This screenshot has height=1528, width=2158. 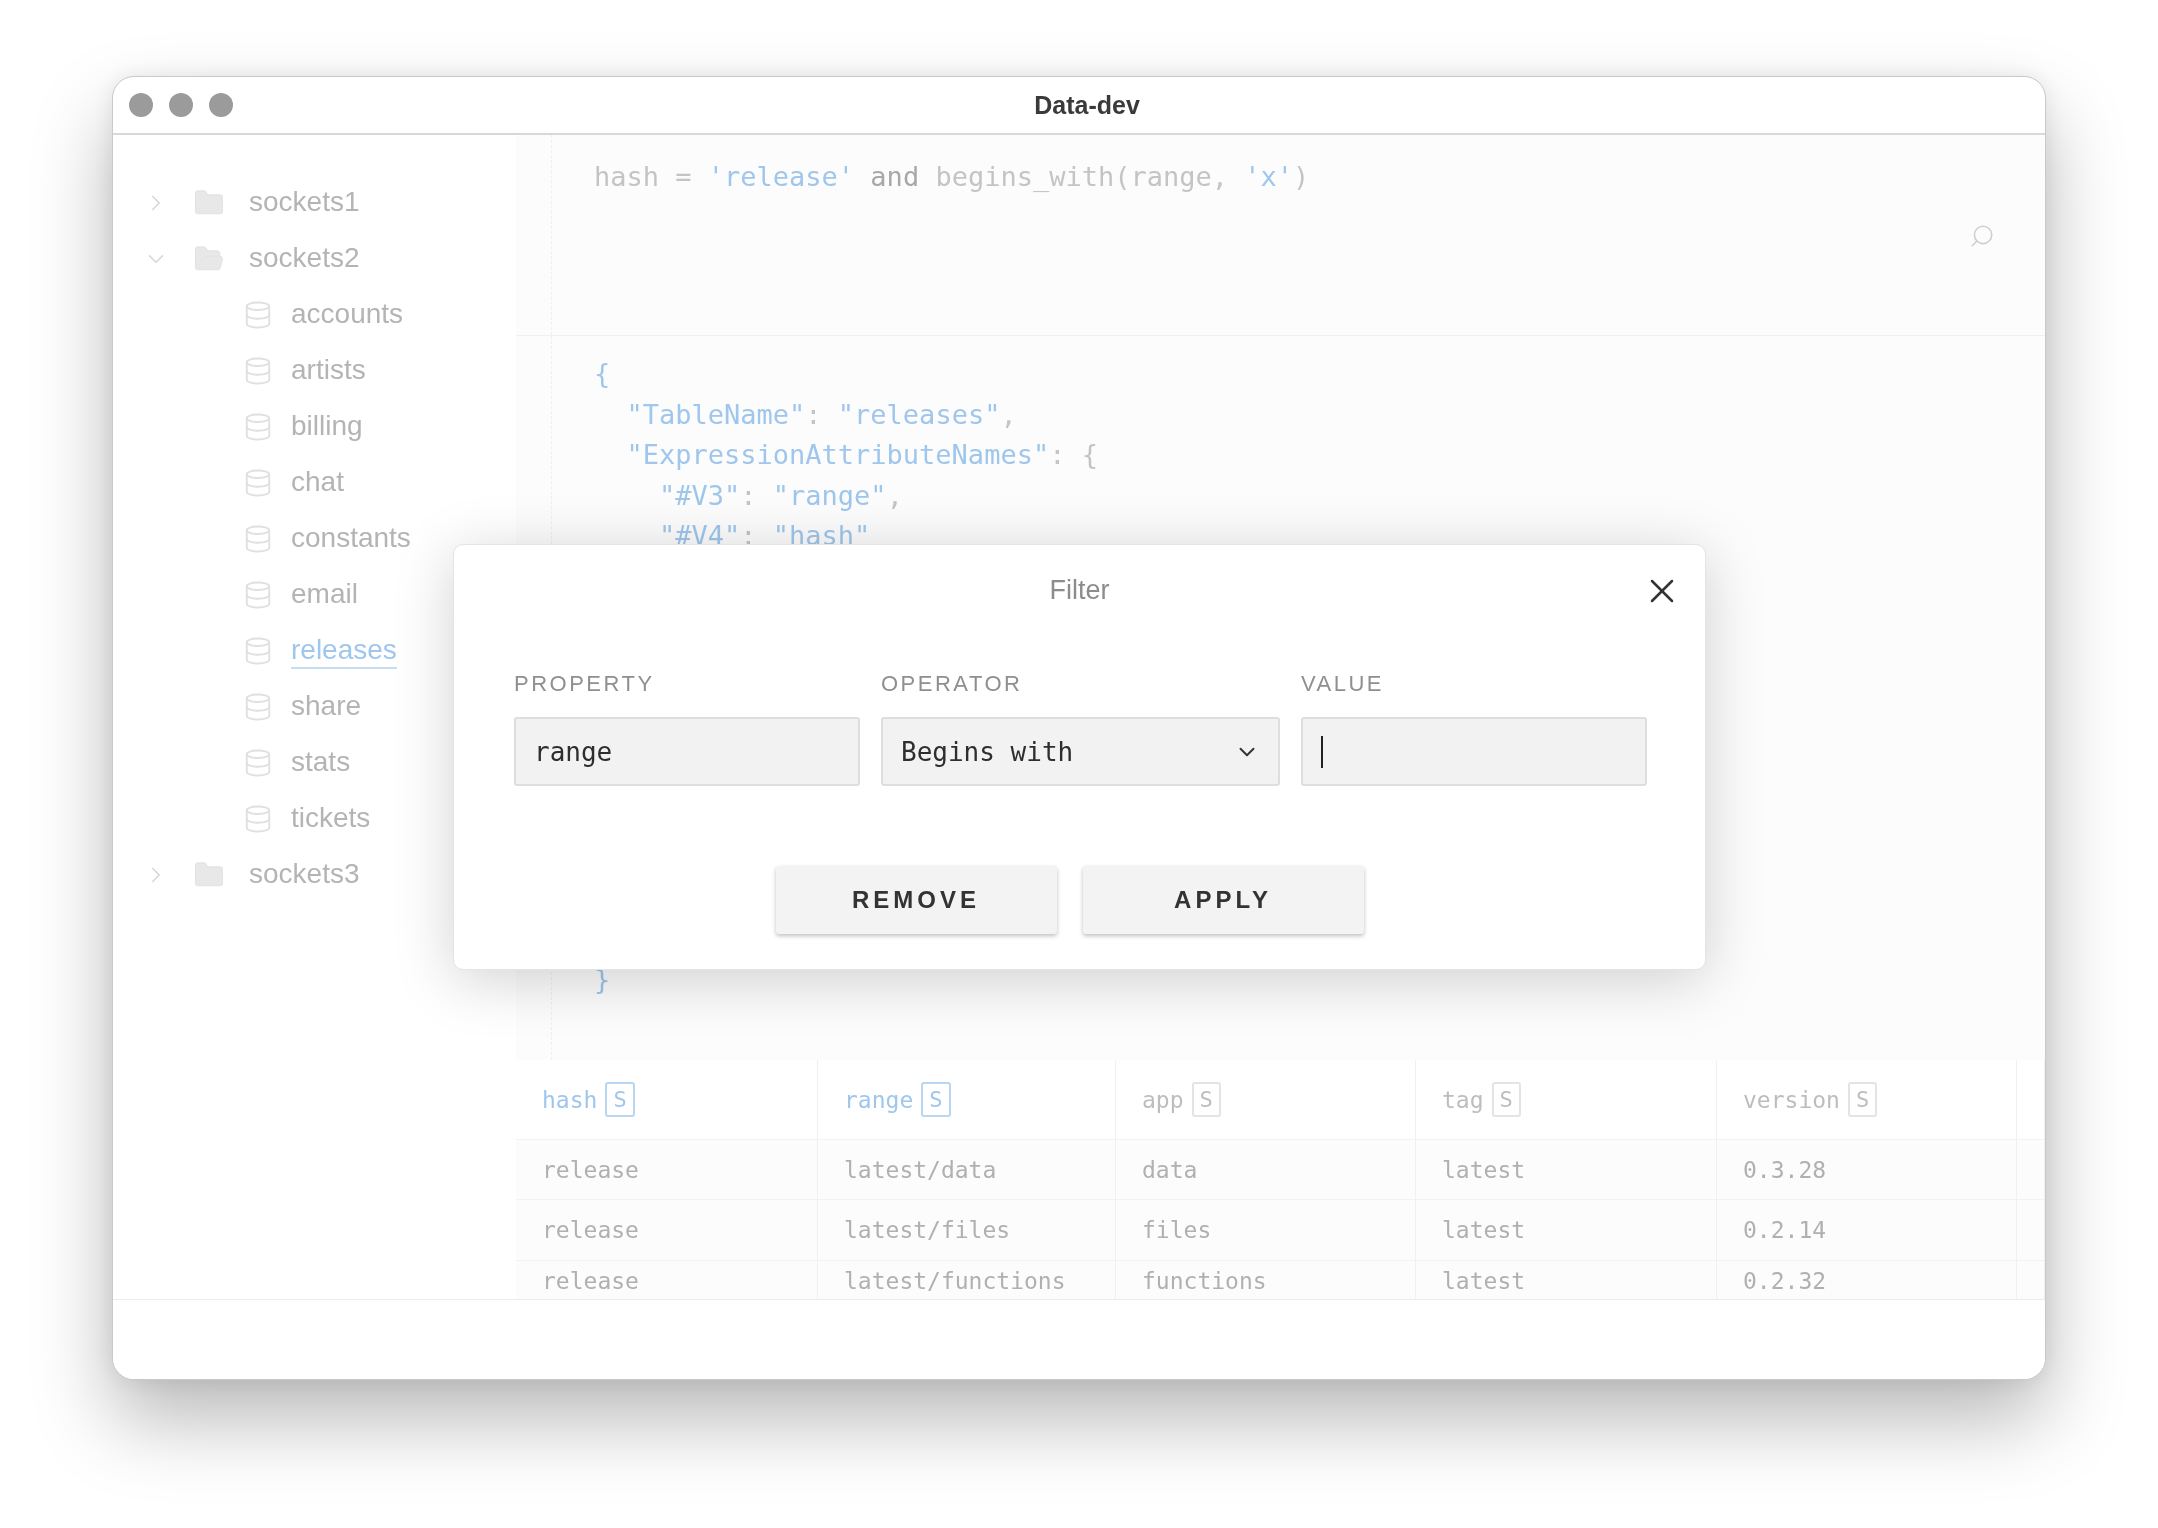 I want to click on table-cell: 0.2.14, so click(x=1867, y=1230).